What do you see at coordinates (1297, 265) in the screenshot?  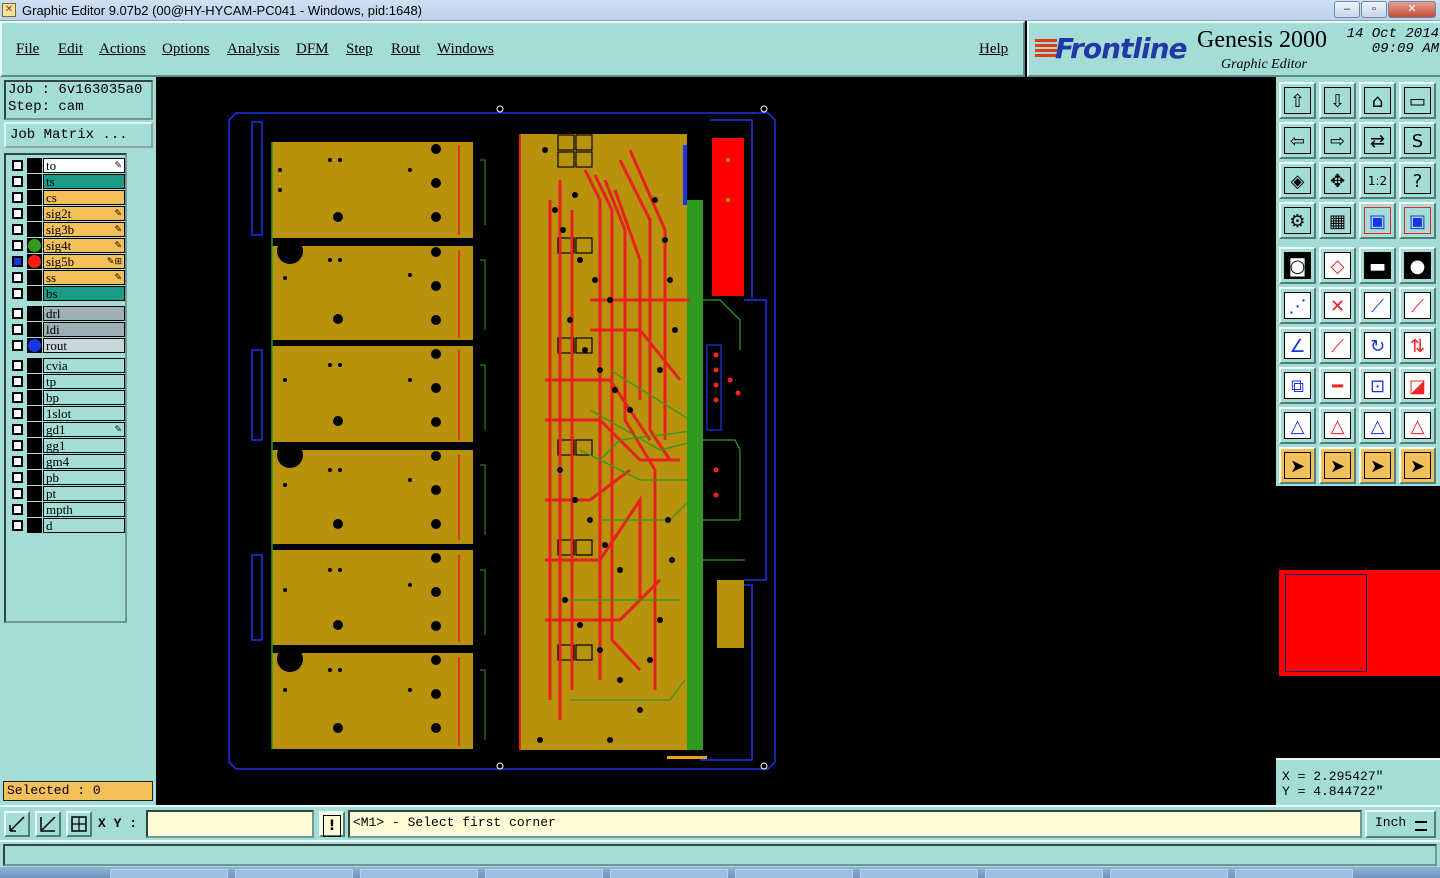 I see `pad-button: ◙` at bounding box center [1297, 265].